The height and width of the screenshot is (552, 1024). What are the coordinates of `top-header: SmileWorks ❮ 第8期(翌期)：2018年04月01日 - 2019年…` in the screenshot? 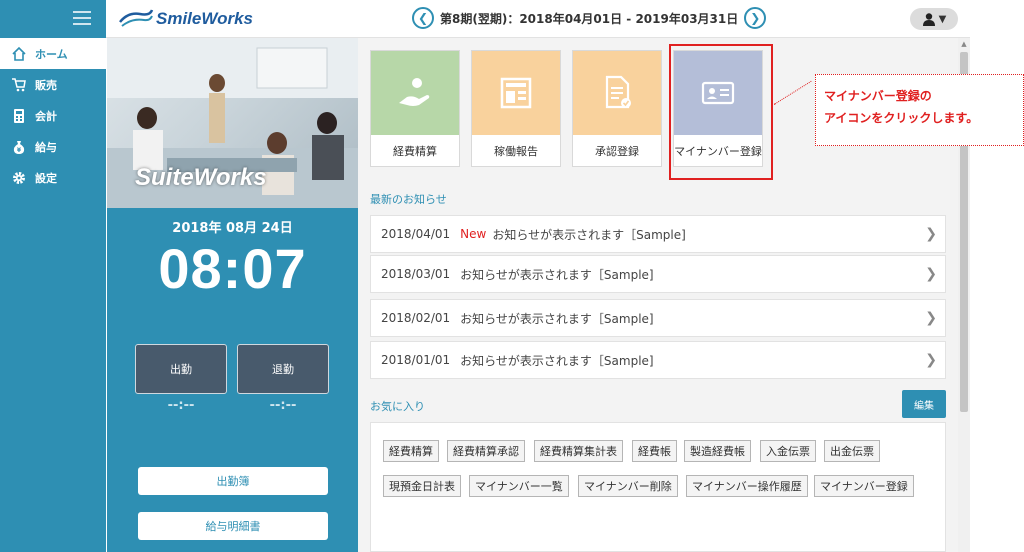 It's located at (485, 19).